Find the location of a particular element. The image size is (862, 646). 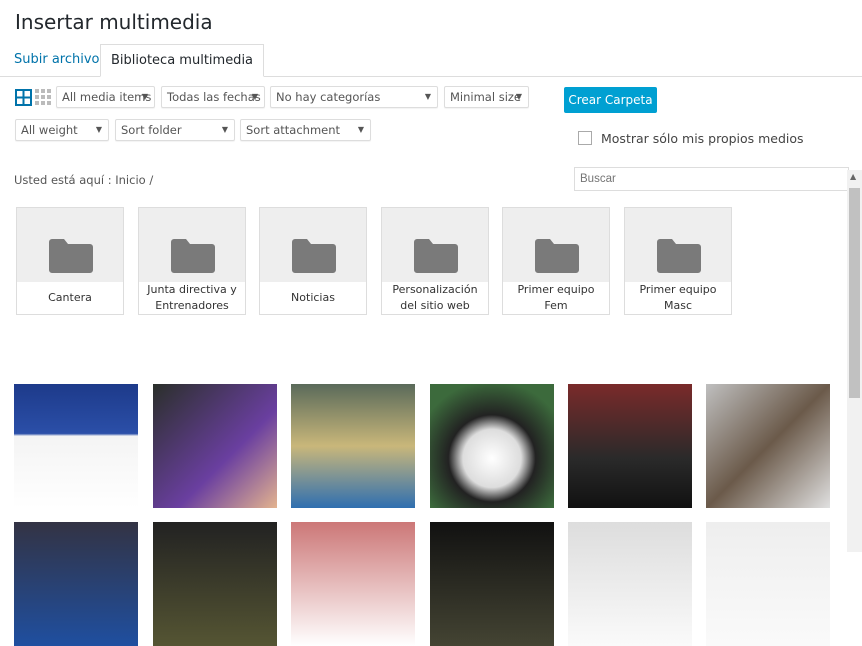

breadcrumb-home: Inicio is located at coordinates (130, 180).